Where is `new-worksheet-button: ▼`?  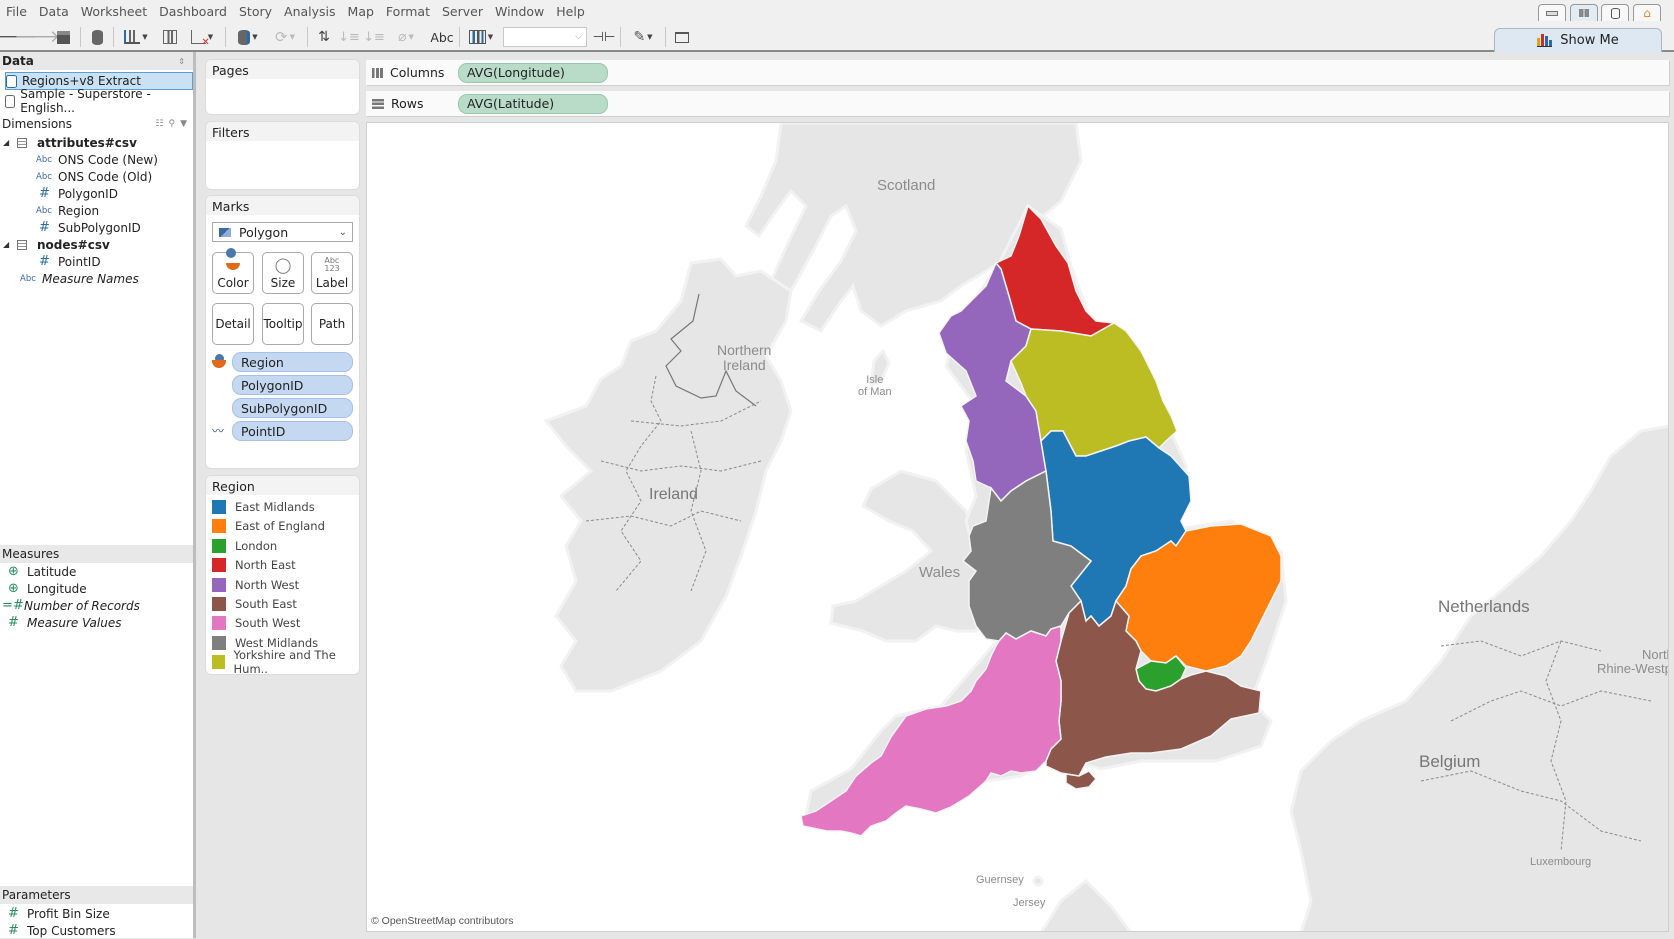
new-worksheet-button: ▼ is located at coordinates (136, 37).